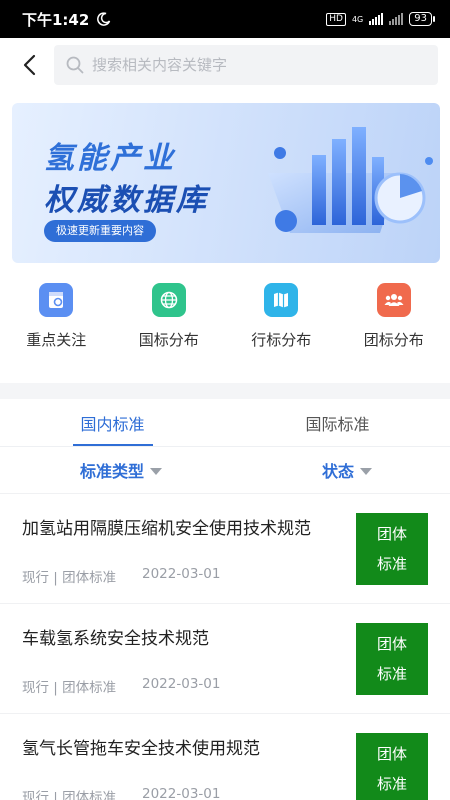  I want to click on standard-type-filter: 标准类型, so click(121, 470).